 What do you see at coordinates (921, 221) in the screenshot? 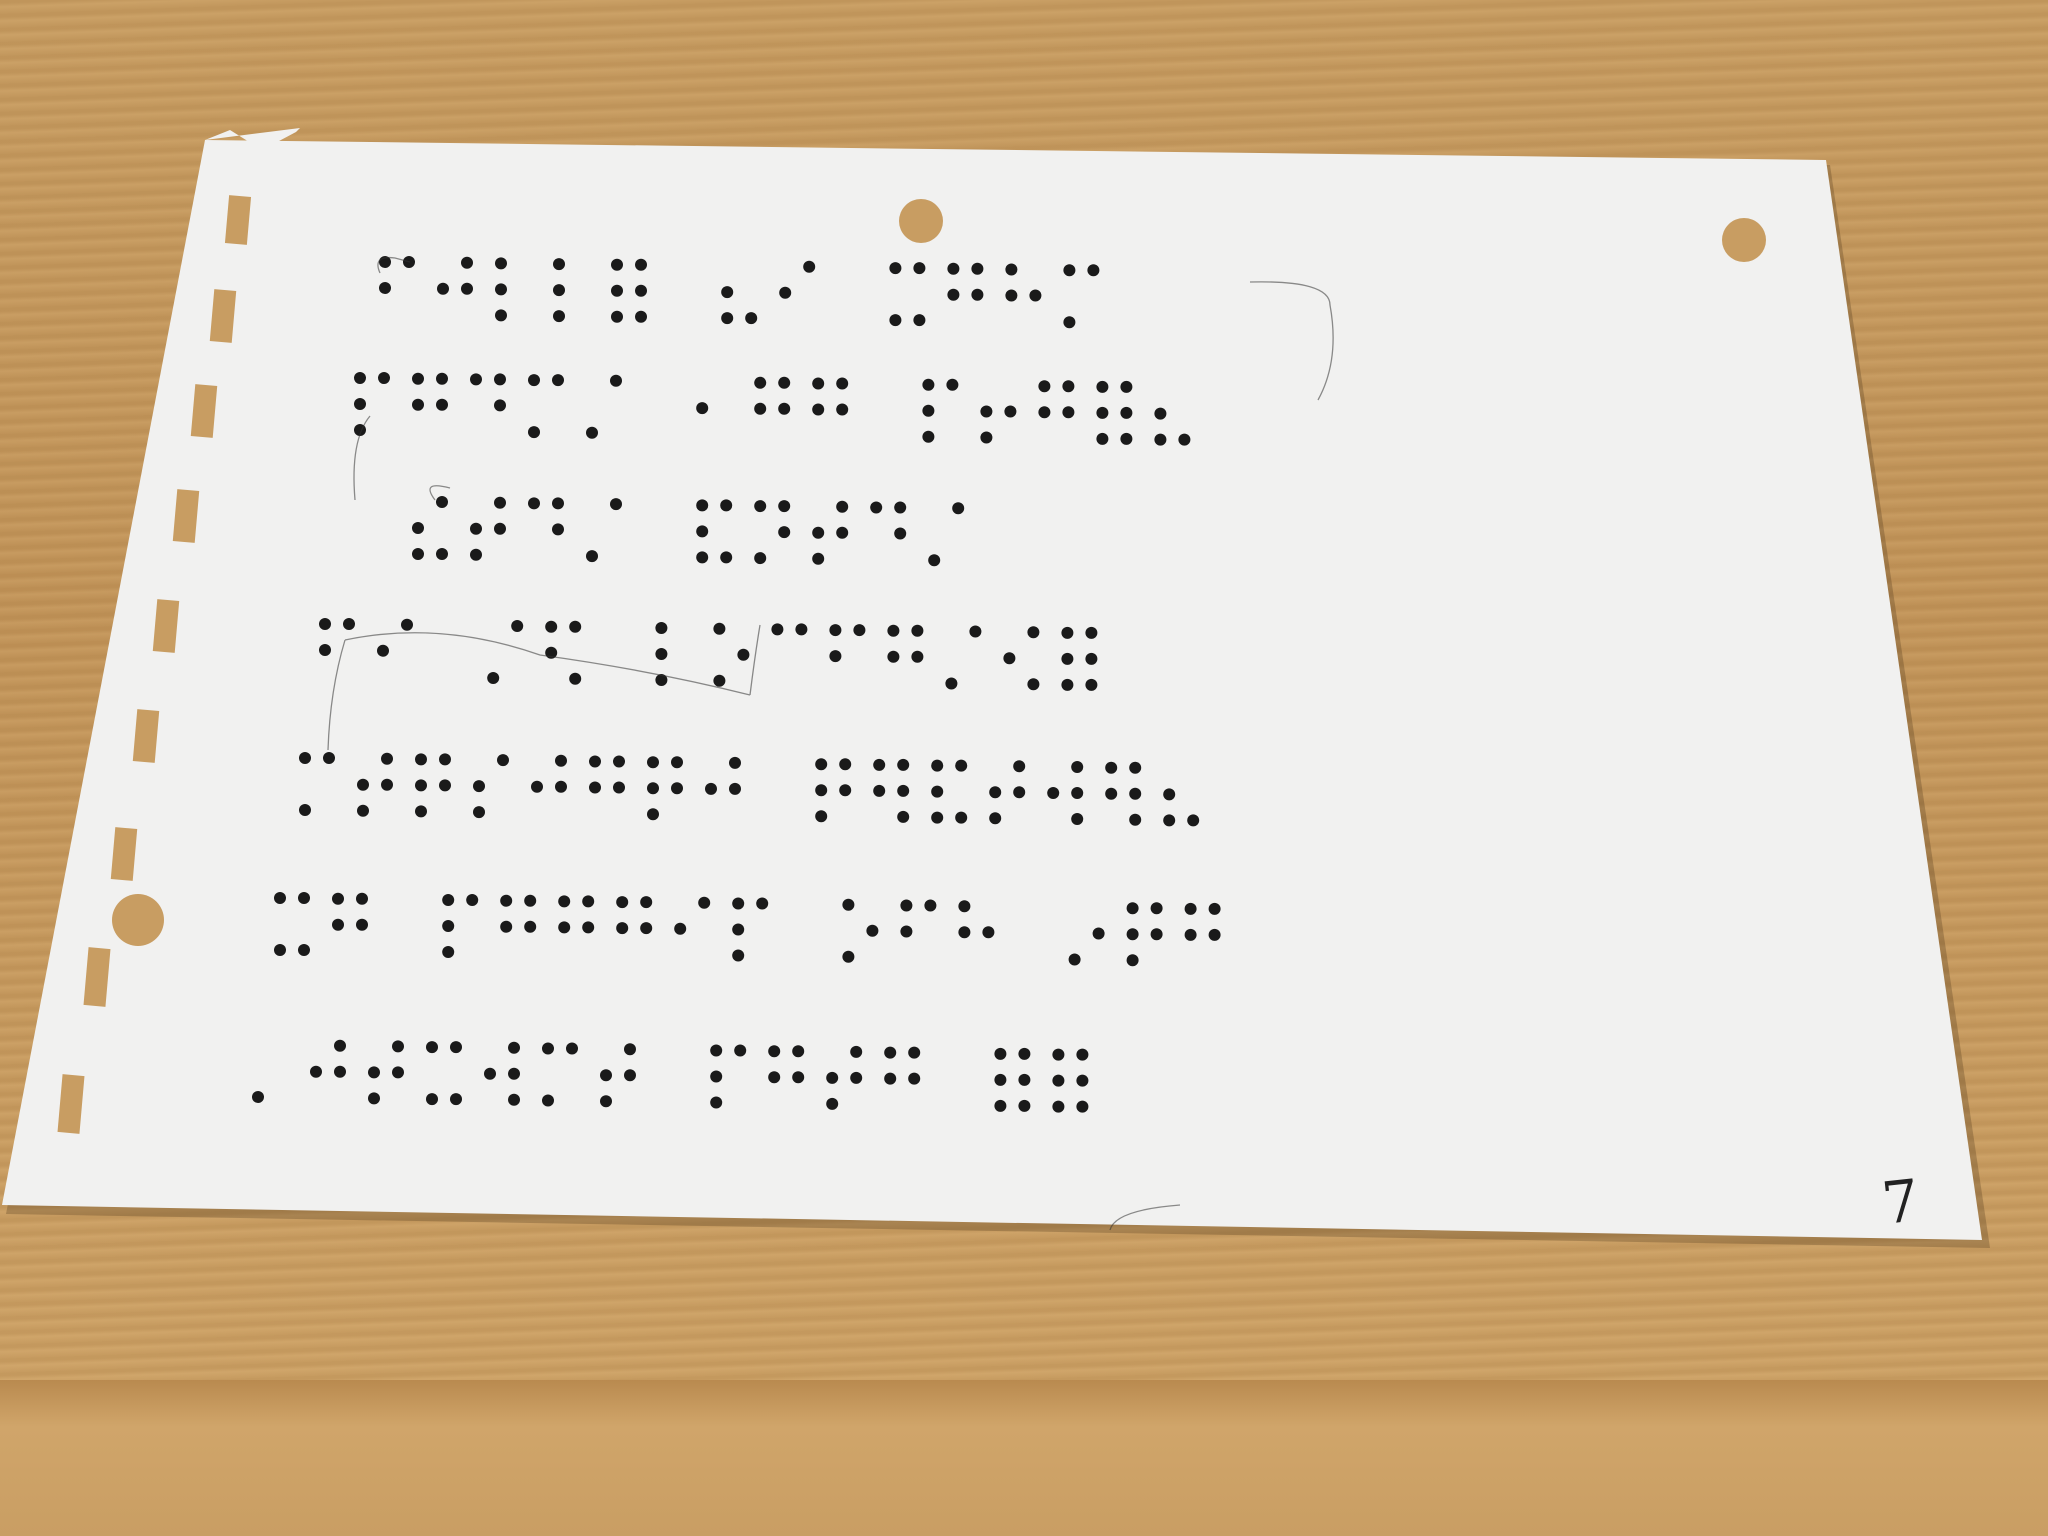
I see `punch-hole` at bounding box center [921, 221].